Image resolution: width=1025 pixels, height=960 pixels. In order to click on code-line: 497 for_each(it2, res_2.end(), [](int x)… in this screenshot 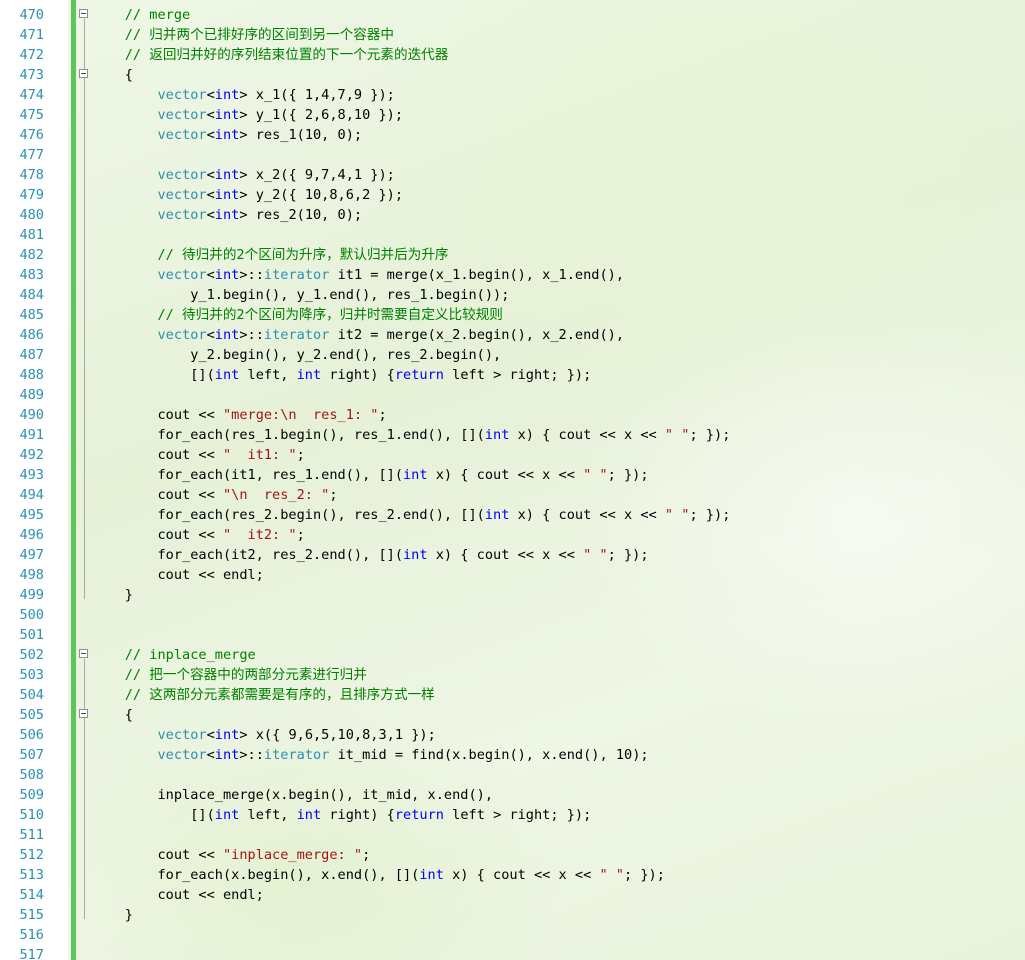, I will do `click(512, 555)`.